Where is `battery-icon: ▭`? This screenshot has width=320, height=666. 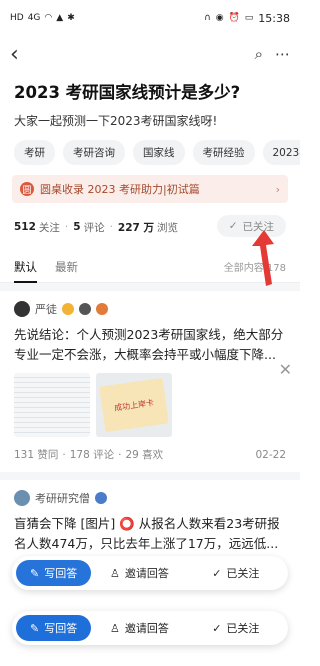 battery-icon: ▭ is located at coordinates (249, 18).